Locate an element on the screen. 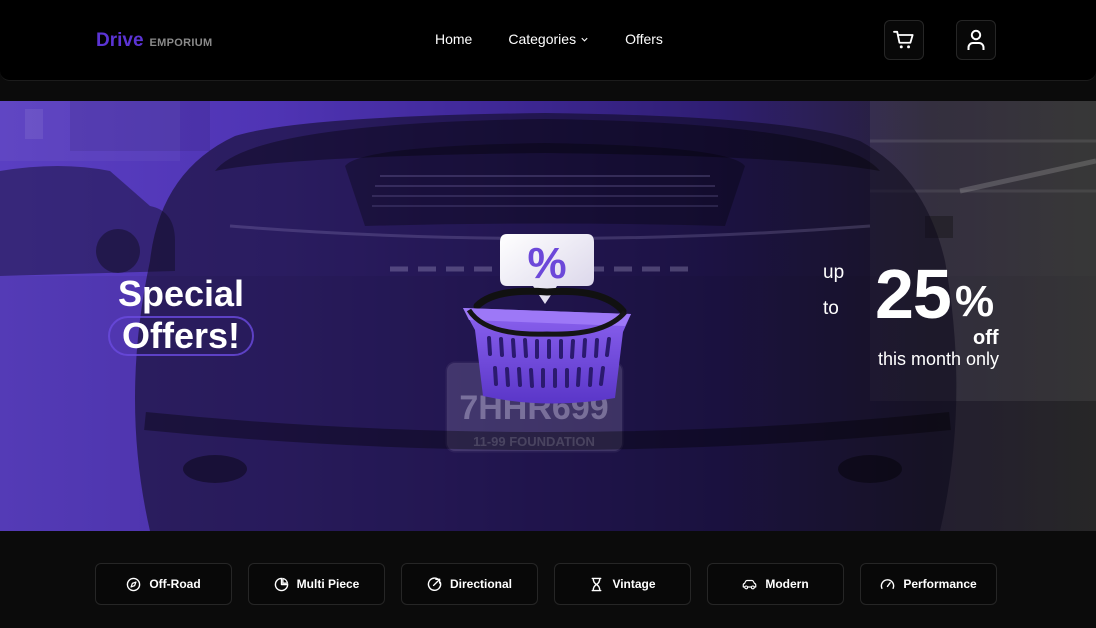 This screenshot has width=1096, height=628. hourglass-icon is located at coordinates (597, 584).